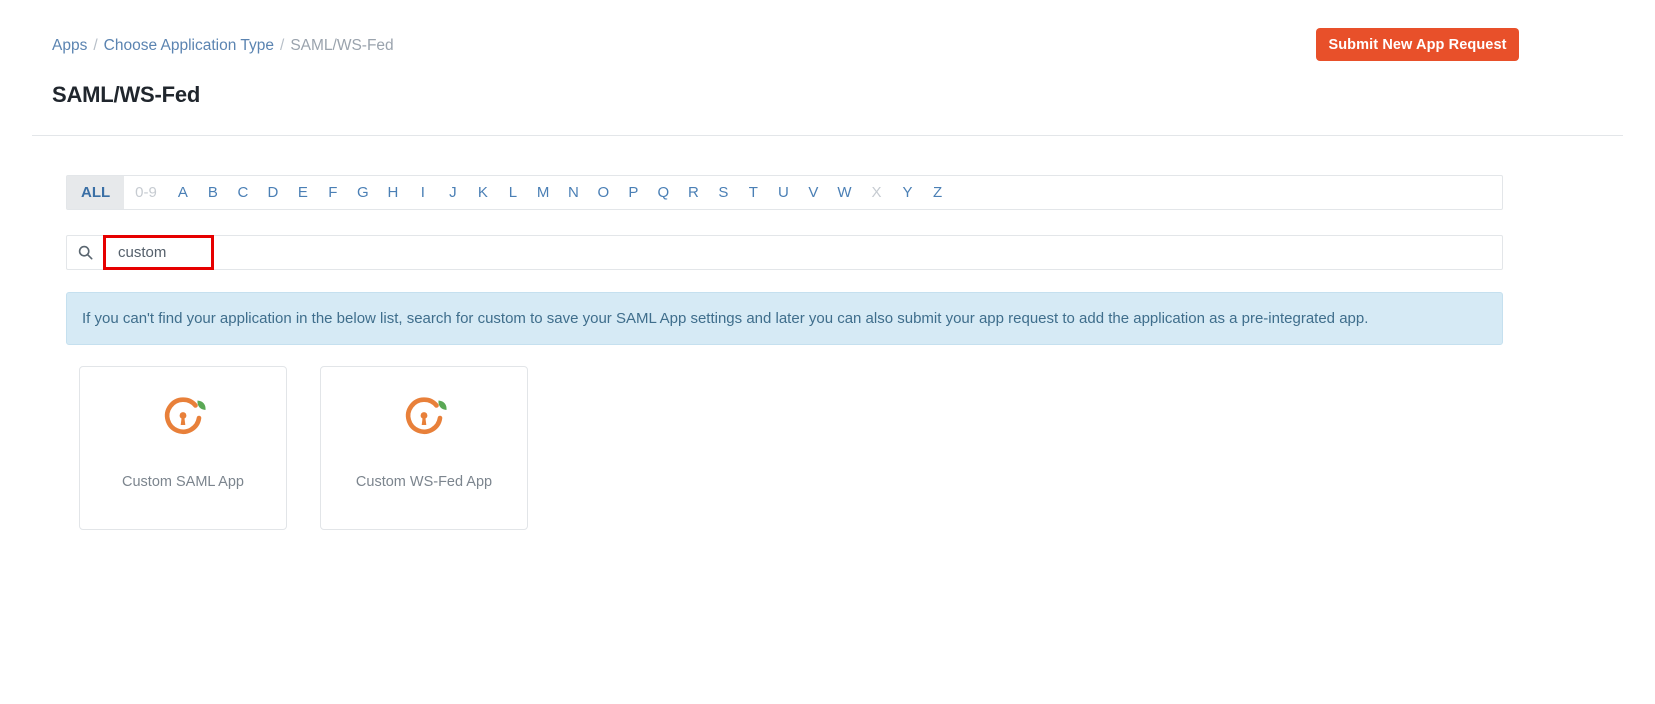  I want to click on search-icon, so click(85, 252).